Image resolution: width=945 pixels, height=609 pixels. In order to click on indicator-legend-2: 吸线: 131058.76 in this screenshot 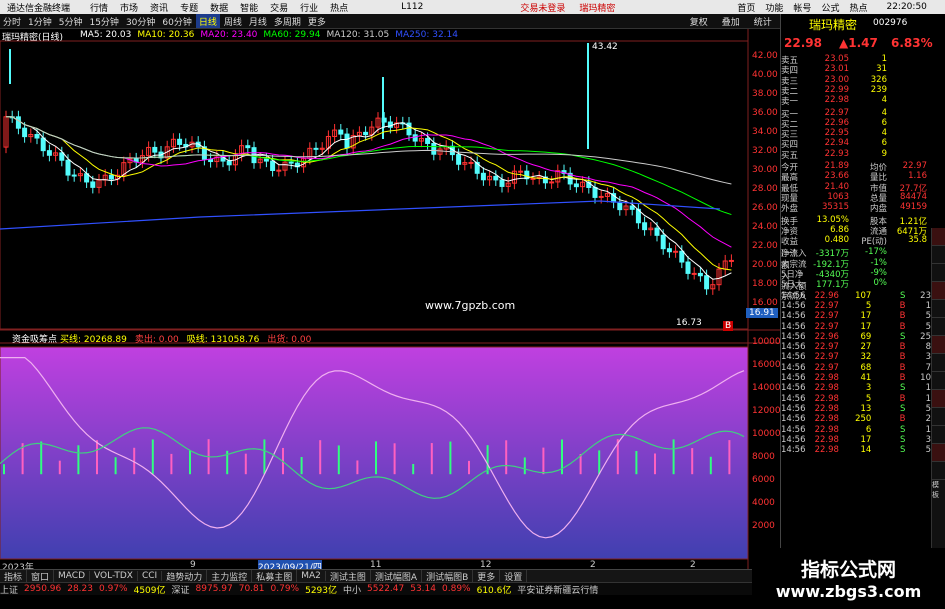, I will do `click(223, 340)`.